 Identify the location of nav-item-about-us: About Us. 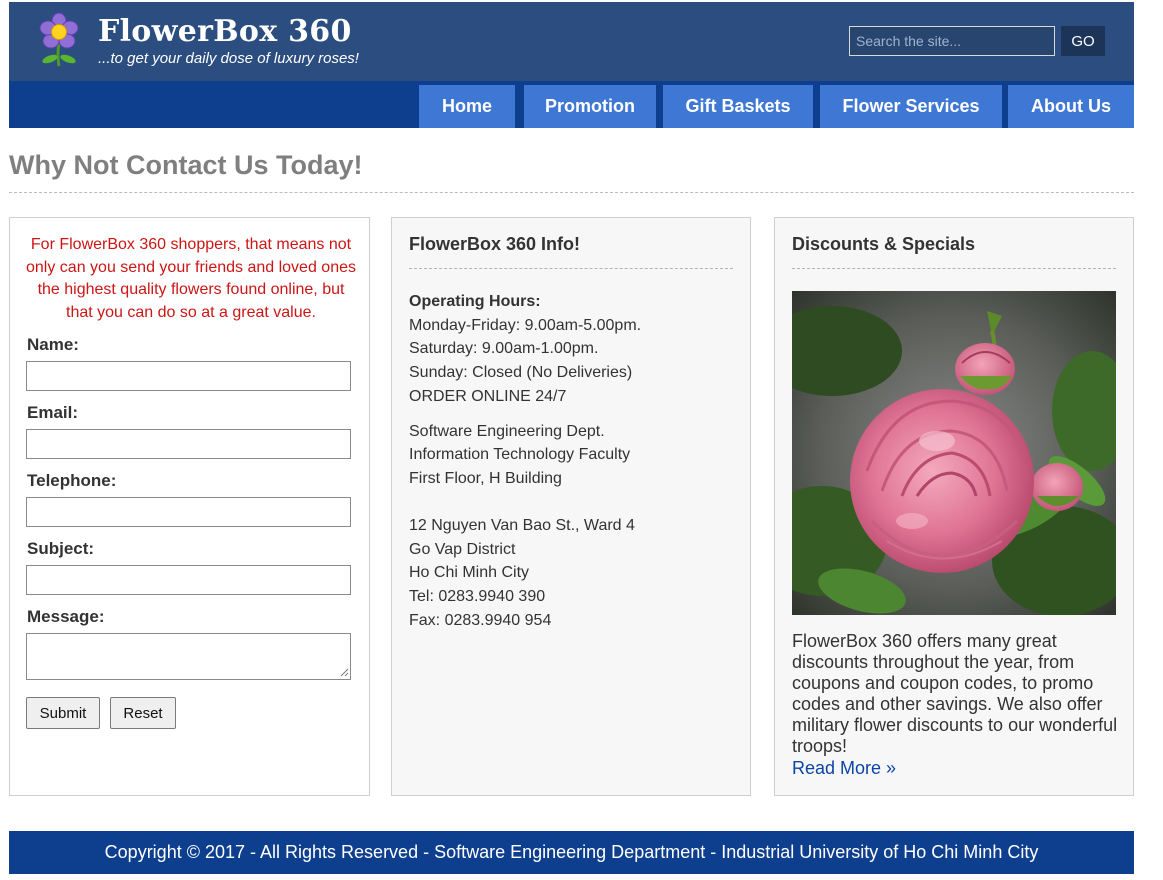
(1071, 106).